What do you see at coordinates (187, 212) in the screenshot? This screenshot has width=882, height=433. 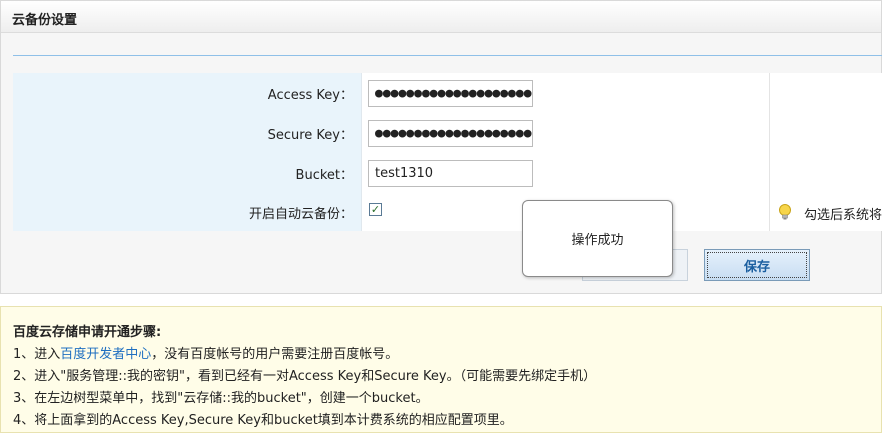 I see `auto-backup-label: 开启自动云备份：` at bounding box center [187, 212].